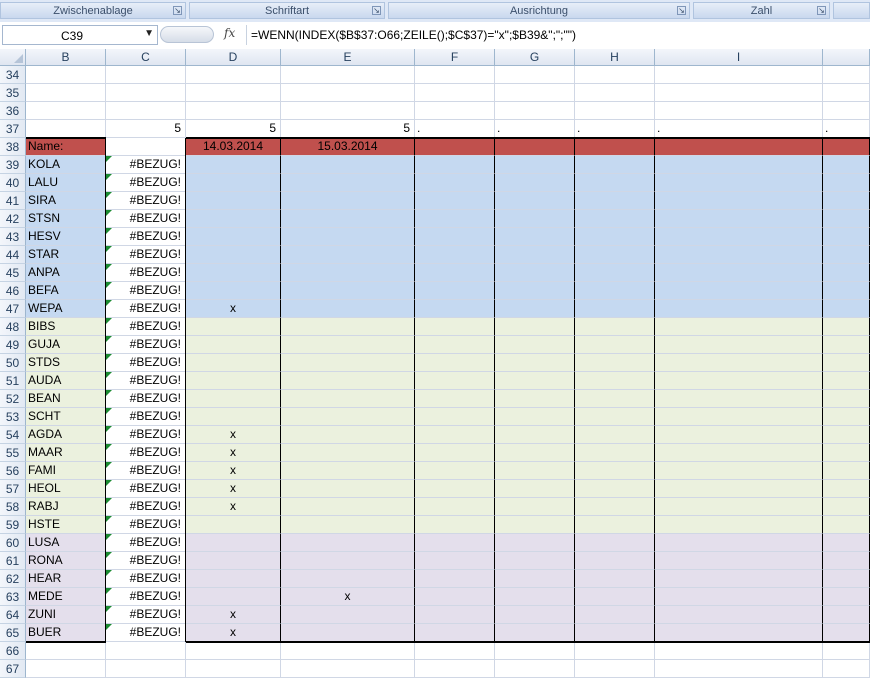  I want to click on row-header: 60, so click(13, 543).